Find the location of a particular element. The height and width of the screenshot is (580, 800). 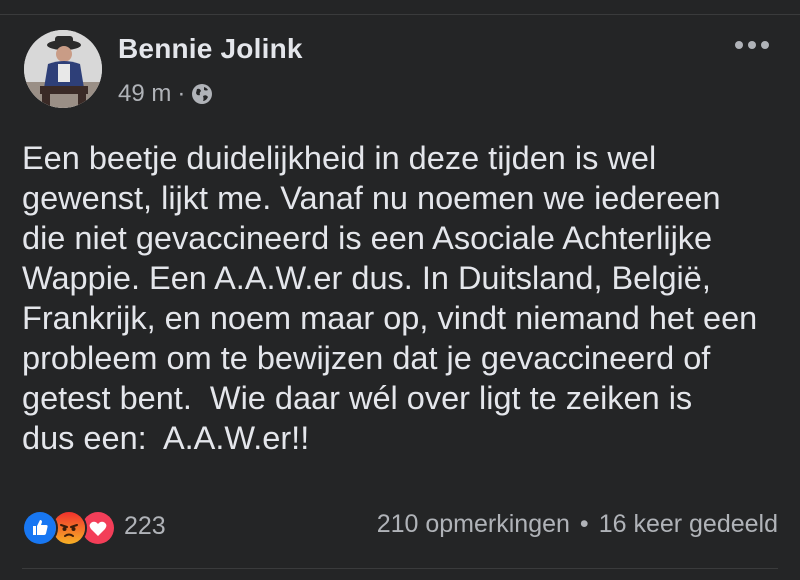

avatar is located at coordinates (63, 69).